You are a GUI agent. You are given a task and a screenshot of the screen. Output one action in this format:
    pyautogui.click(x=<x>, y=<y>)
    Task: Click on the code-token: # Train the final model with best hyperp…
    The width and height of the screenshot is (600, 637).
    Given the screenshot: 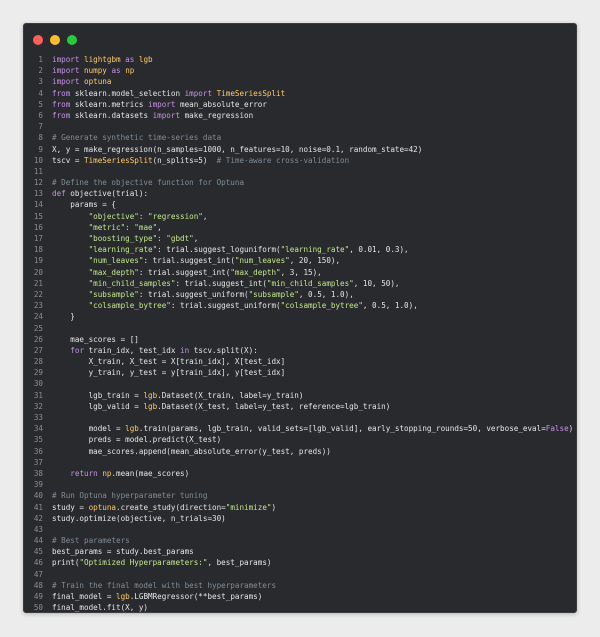 What is the action you would take?
    pyautogui.click(x=164, y=585)
    